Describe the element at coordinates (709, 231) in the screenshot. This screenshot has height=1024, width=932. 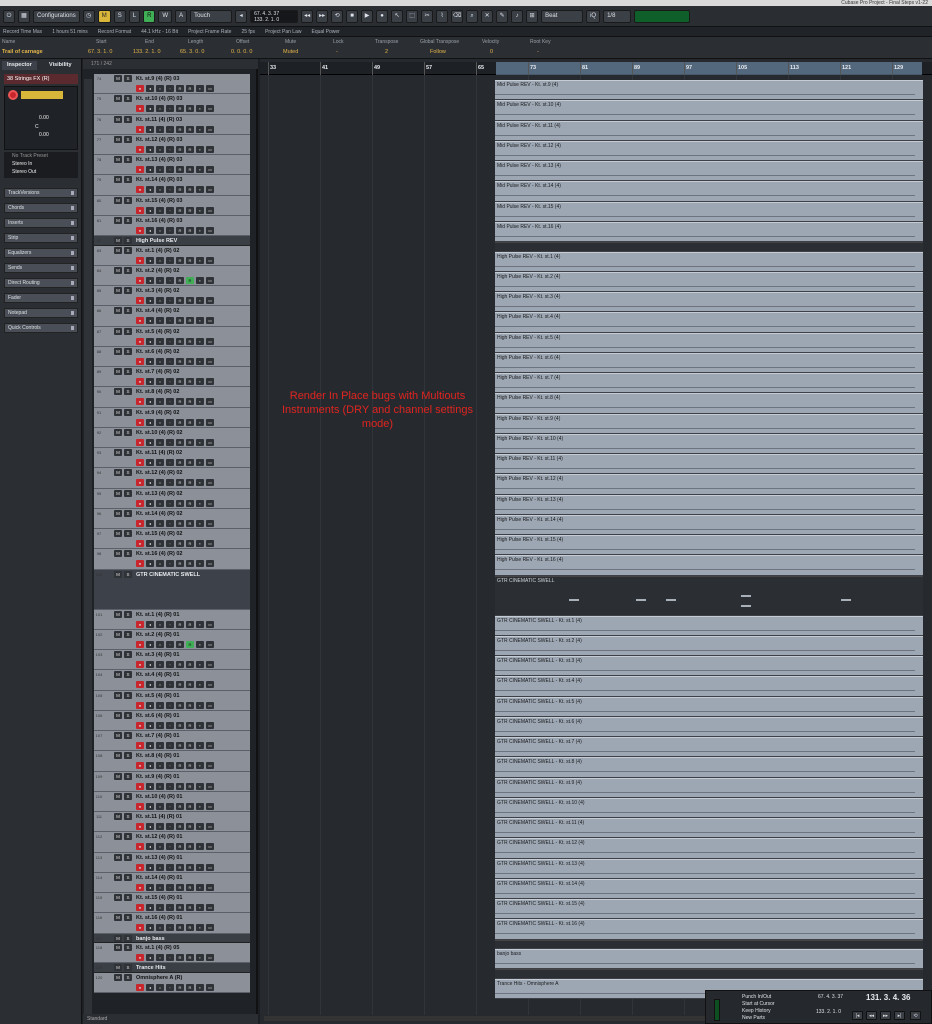
I see `event-lane: Mid Pulse REV - Kt. st.16 (4)` at that location.